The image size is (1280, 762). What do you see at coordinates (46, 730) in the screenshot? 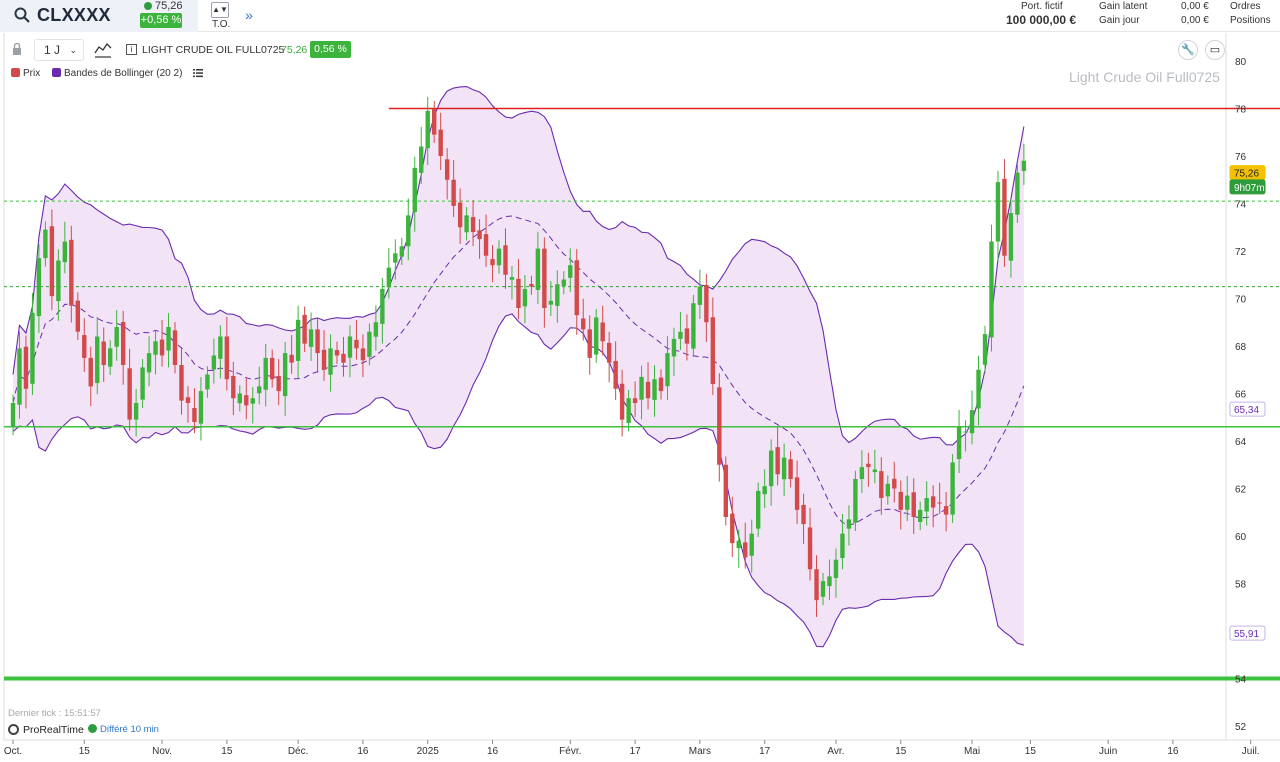
I see `prorealtime-logo: ProRealTime` at bounding box center [46, 730].